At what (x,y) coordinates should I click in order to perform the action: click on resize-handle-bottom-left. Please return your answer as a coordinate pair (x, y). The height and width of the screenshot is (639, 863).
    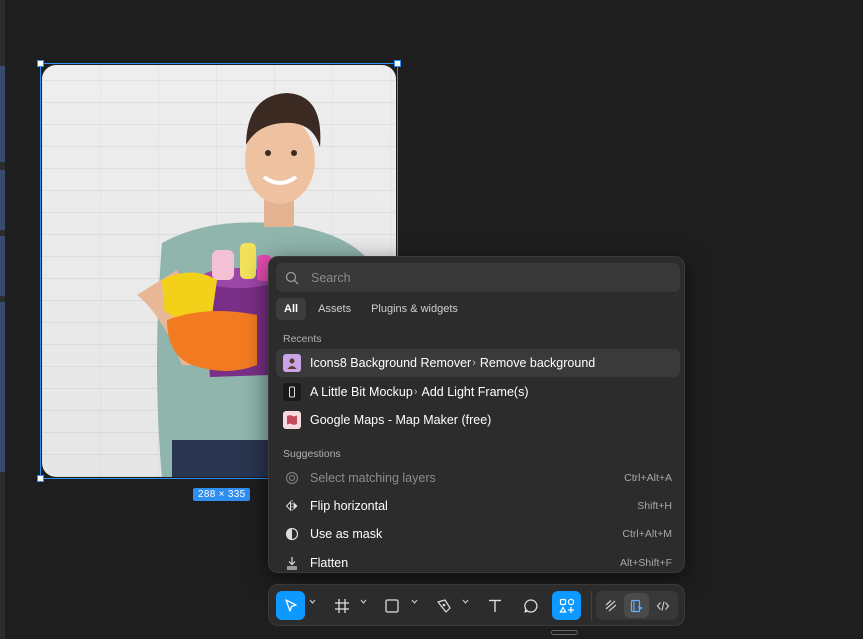
    Looking at the image, I should click on (40, 478).